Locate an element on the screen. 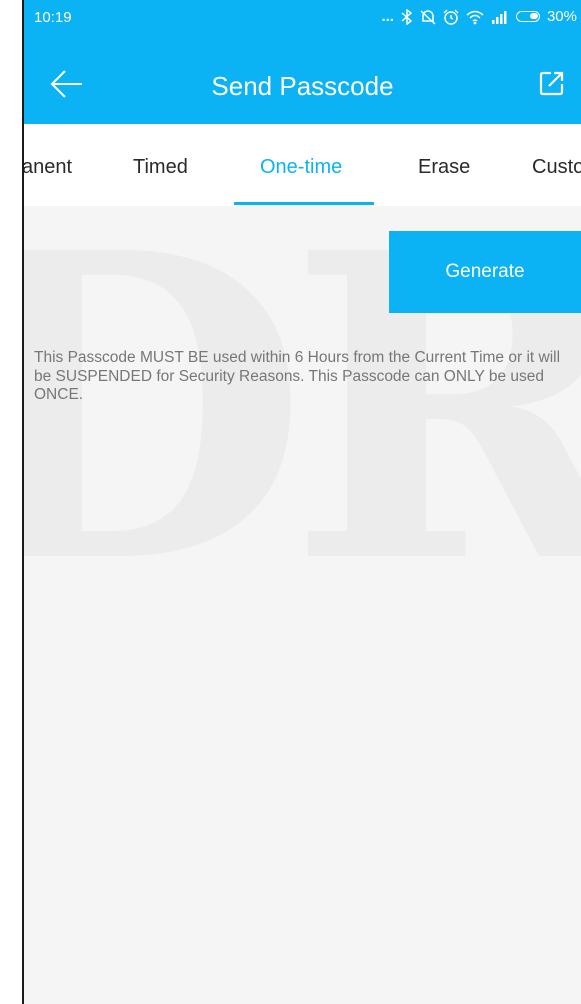  generate-button: Generate is located at coordinates (485, 272).